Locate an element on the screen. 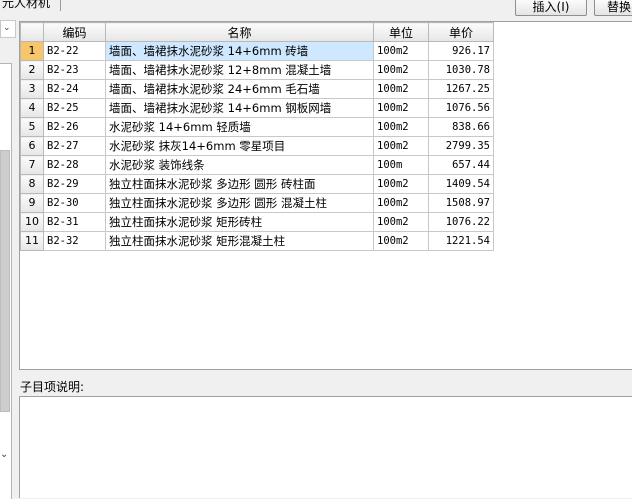 The width and height of the screenshot is (632, 499). left-tree-panel is located at coordinates (6, 281).